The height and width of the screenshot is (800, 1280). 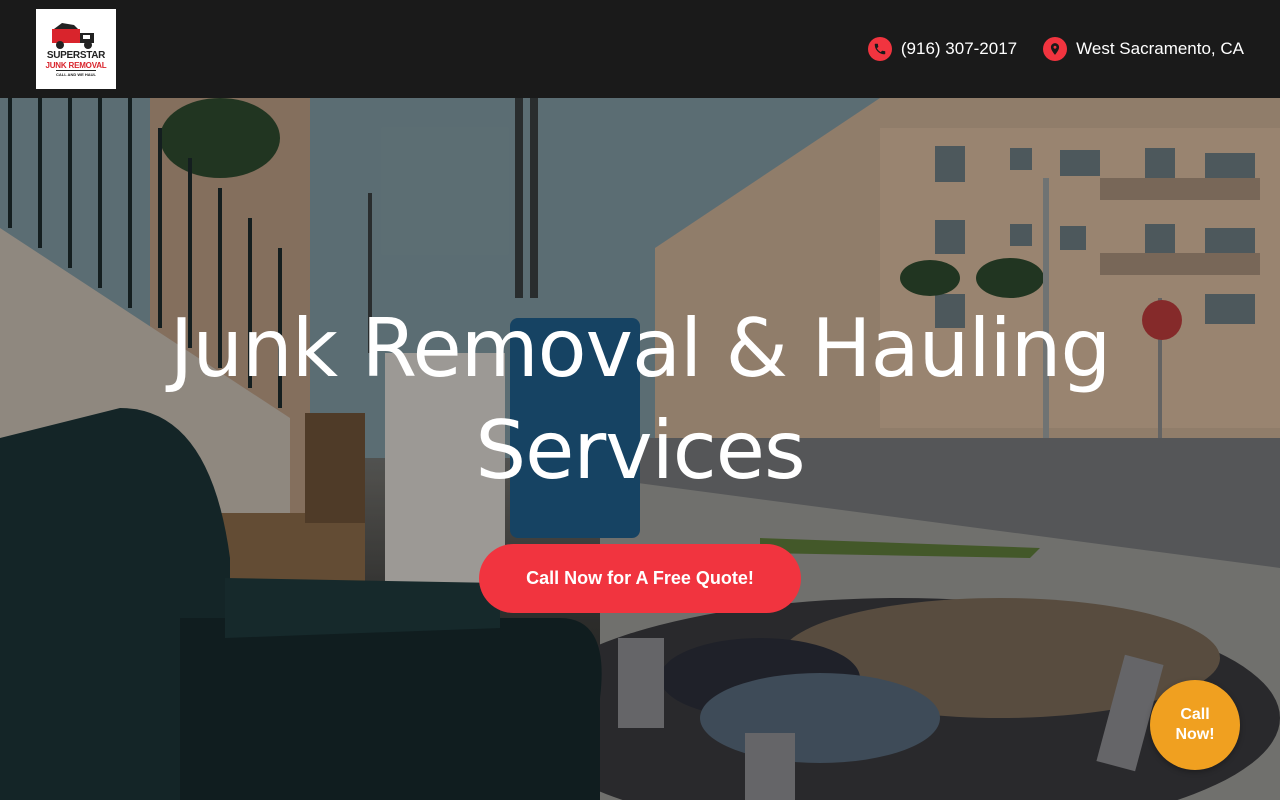 I want to click on header-contact: (916) 307-2017 West Sacramento, CA, so click(x=1055, y=49).